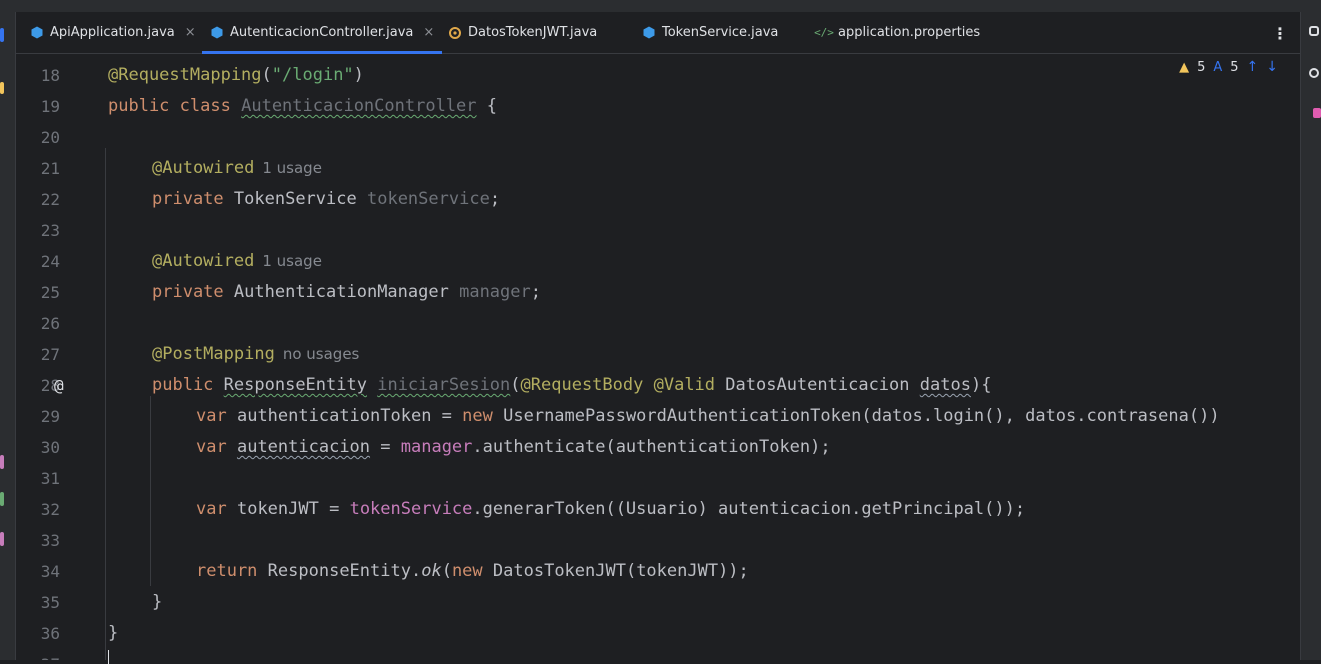 The width and height of the screenshot is (1321, 664). Describe the element at coordinates (658, 199) in the screenshot. I see `code-line: 22 private TokenService tokenService;` at that location.